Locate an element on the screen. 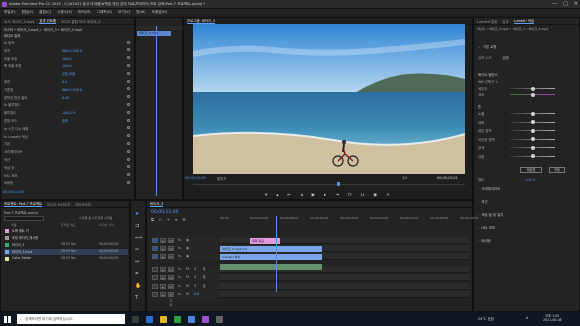 This screenshot has height=326, width=580. program-timecode: 00;00;11;00 is located at coordinates (195, 178).